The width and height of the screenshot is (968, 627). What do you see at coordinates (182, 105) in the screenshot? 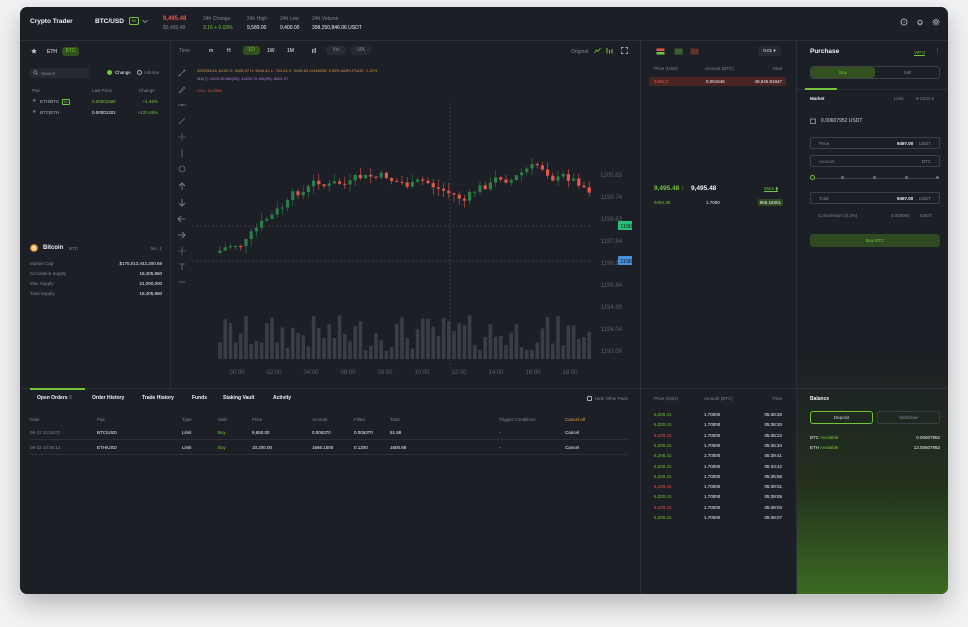
I see `horizontal-line-icon` at bounding box center [182, 105].